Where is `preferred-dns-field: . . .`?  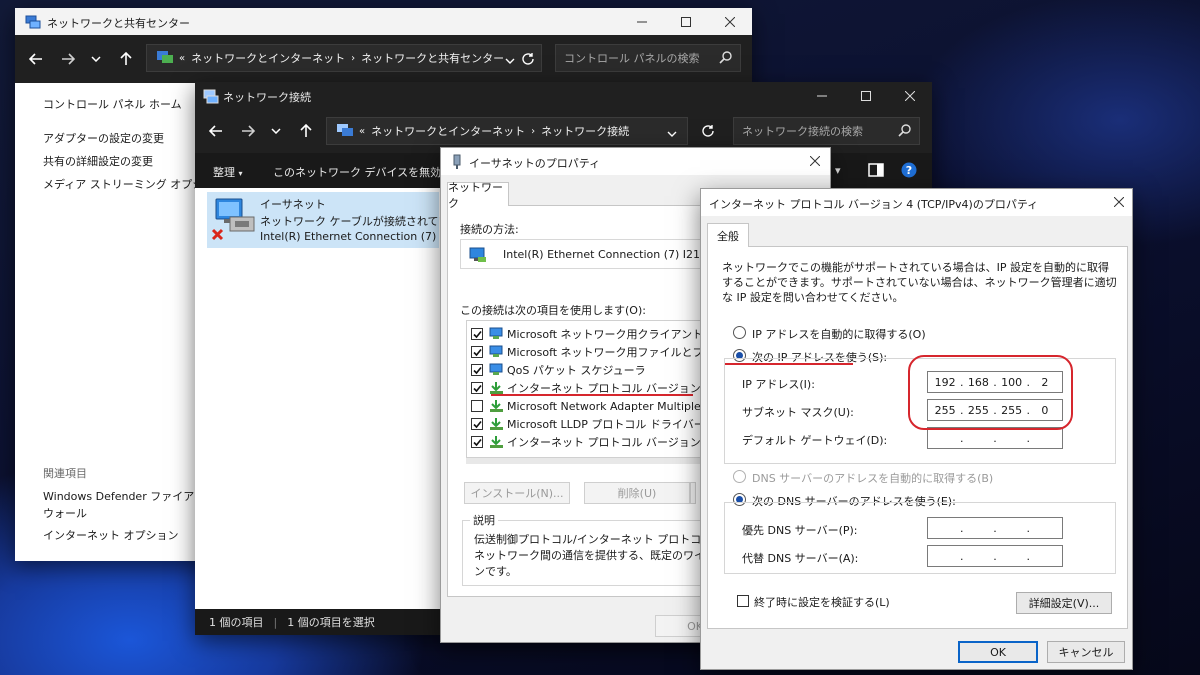 preferred-dns-field: . . . is located at coordinates (995, 528).